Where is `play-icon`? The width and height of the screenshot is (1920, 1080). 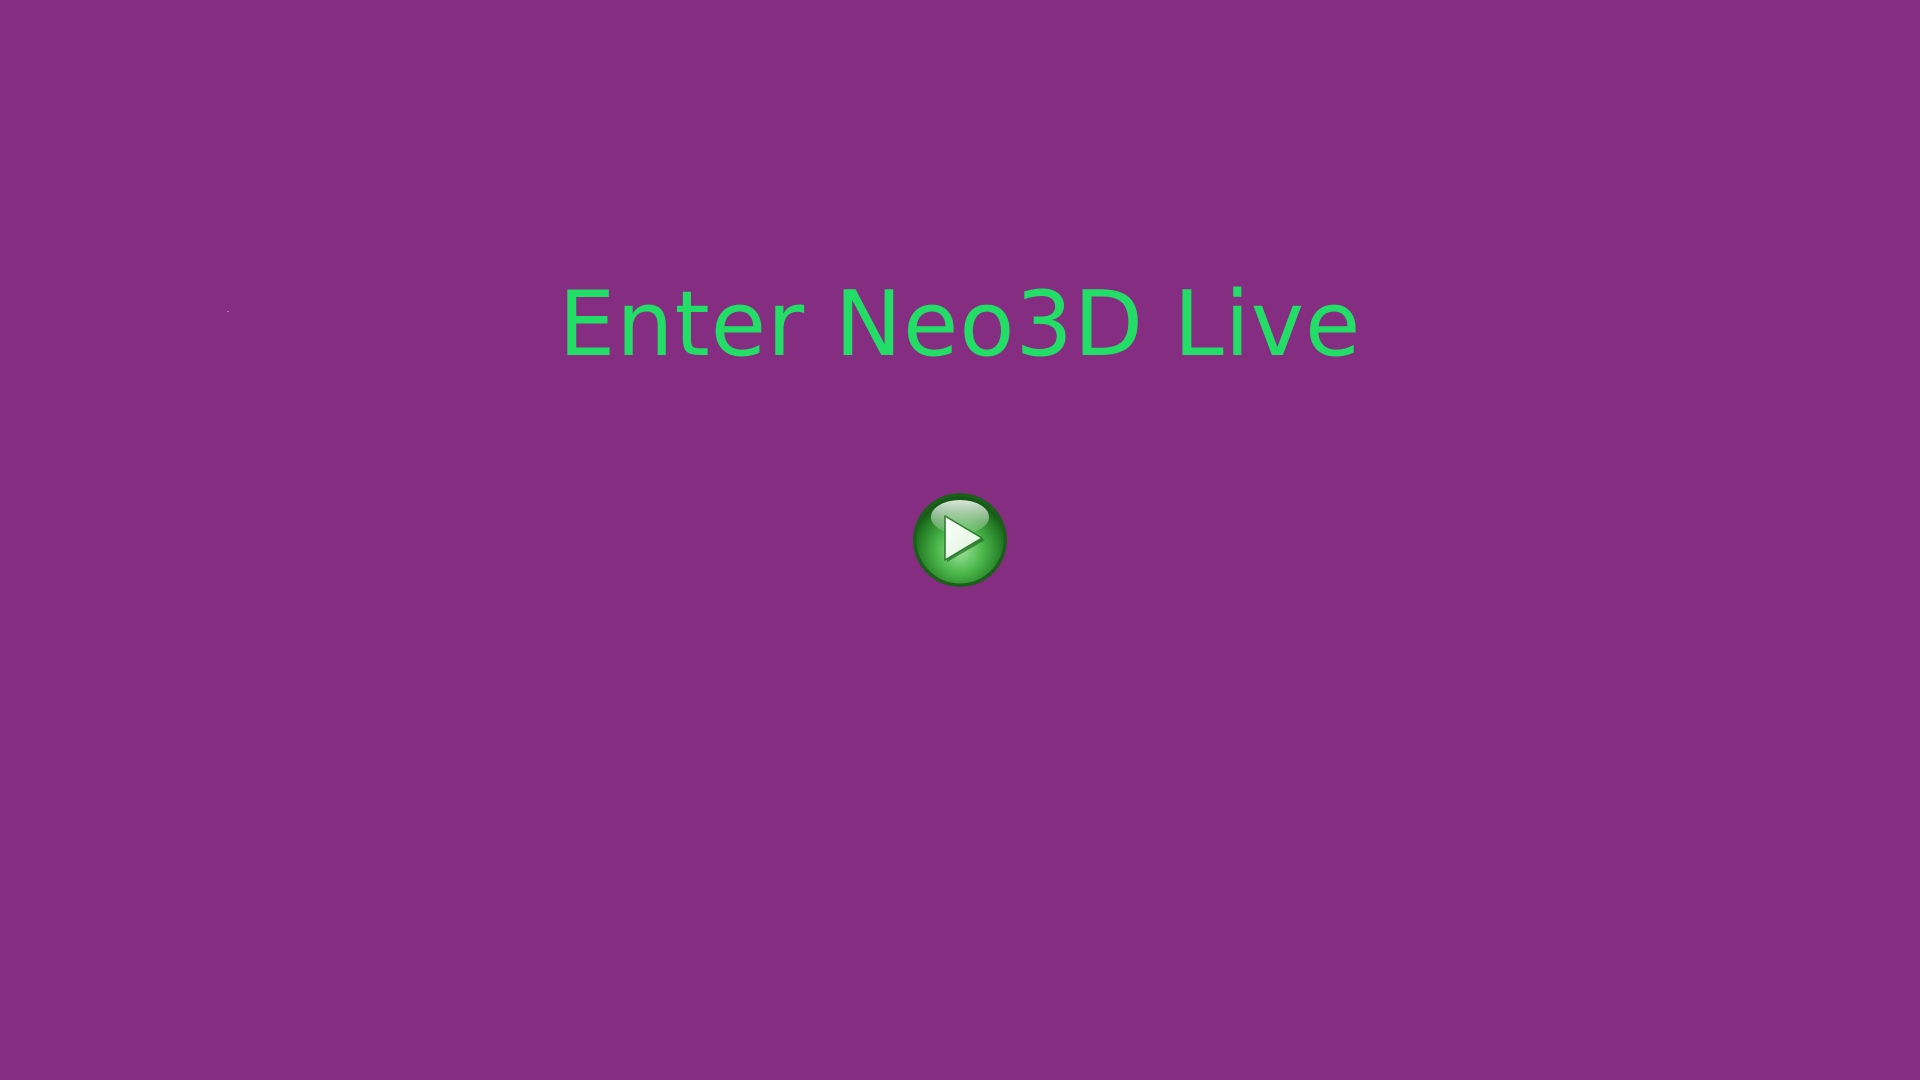
play-icon is located at coordinates (960, 540).